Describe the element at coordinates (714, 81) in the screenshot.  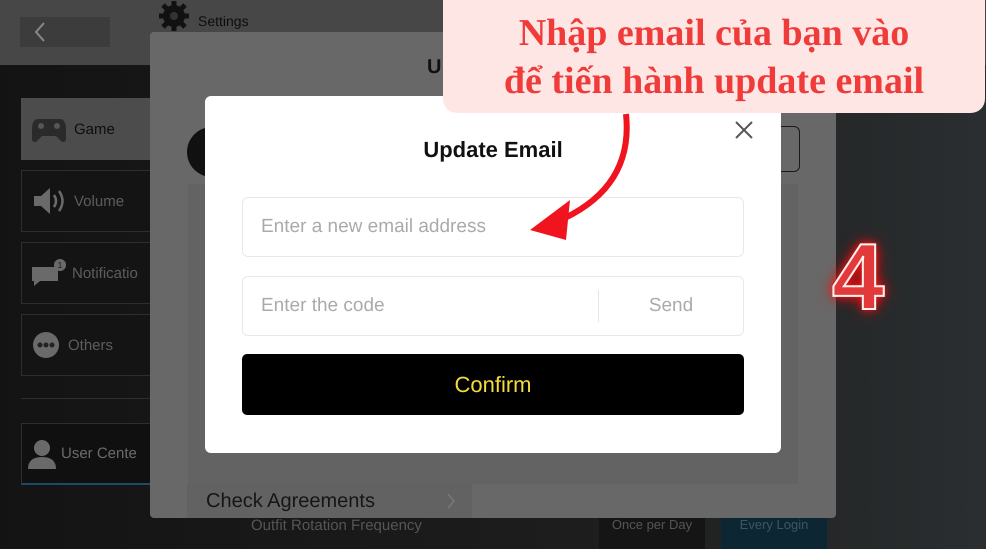
I see `callout-text: để tiến hành update email` at that location.